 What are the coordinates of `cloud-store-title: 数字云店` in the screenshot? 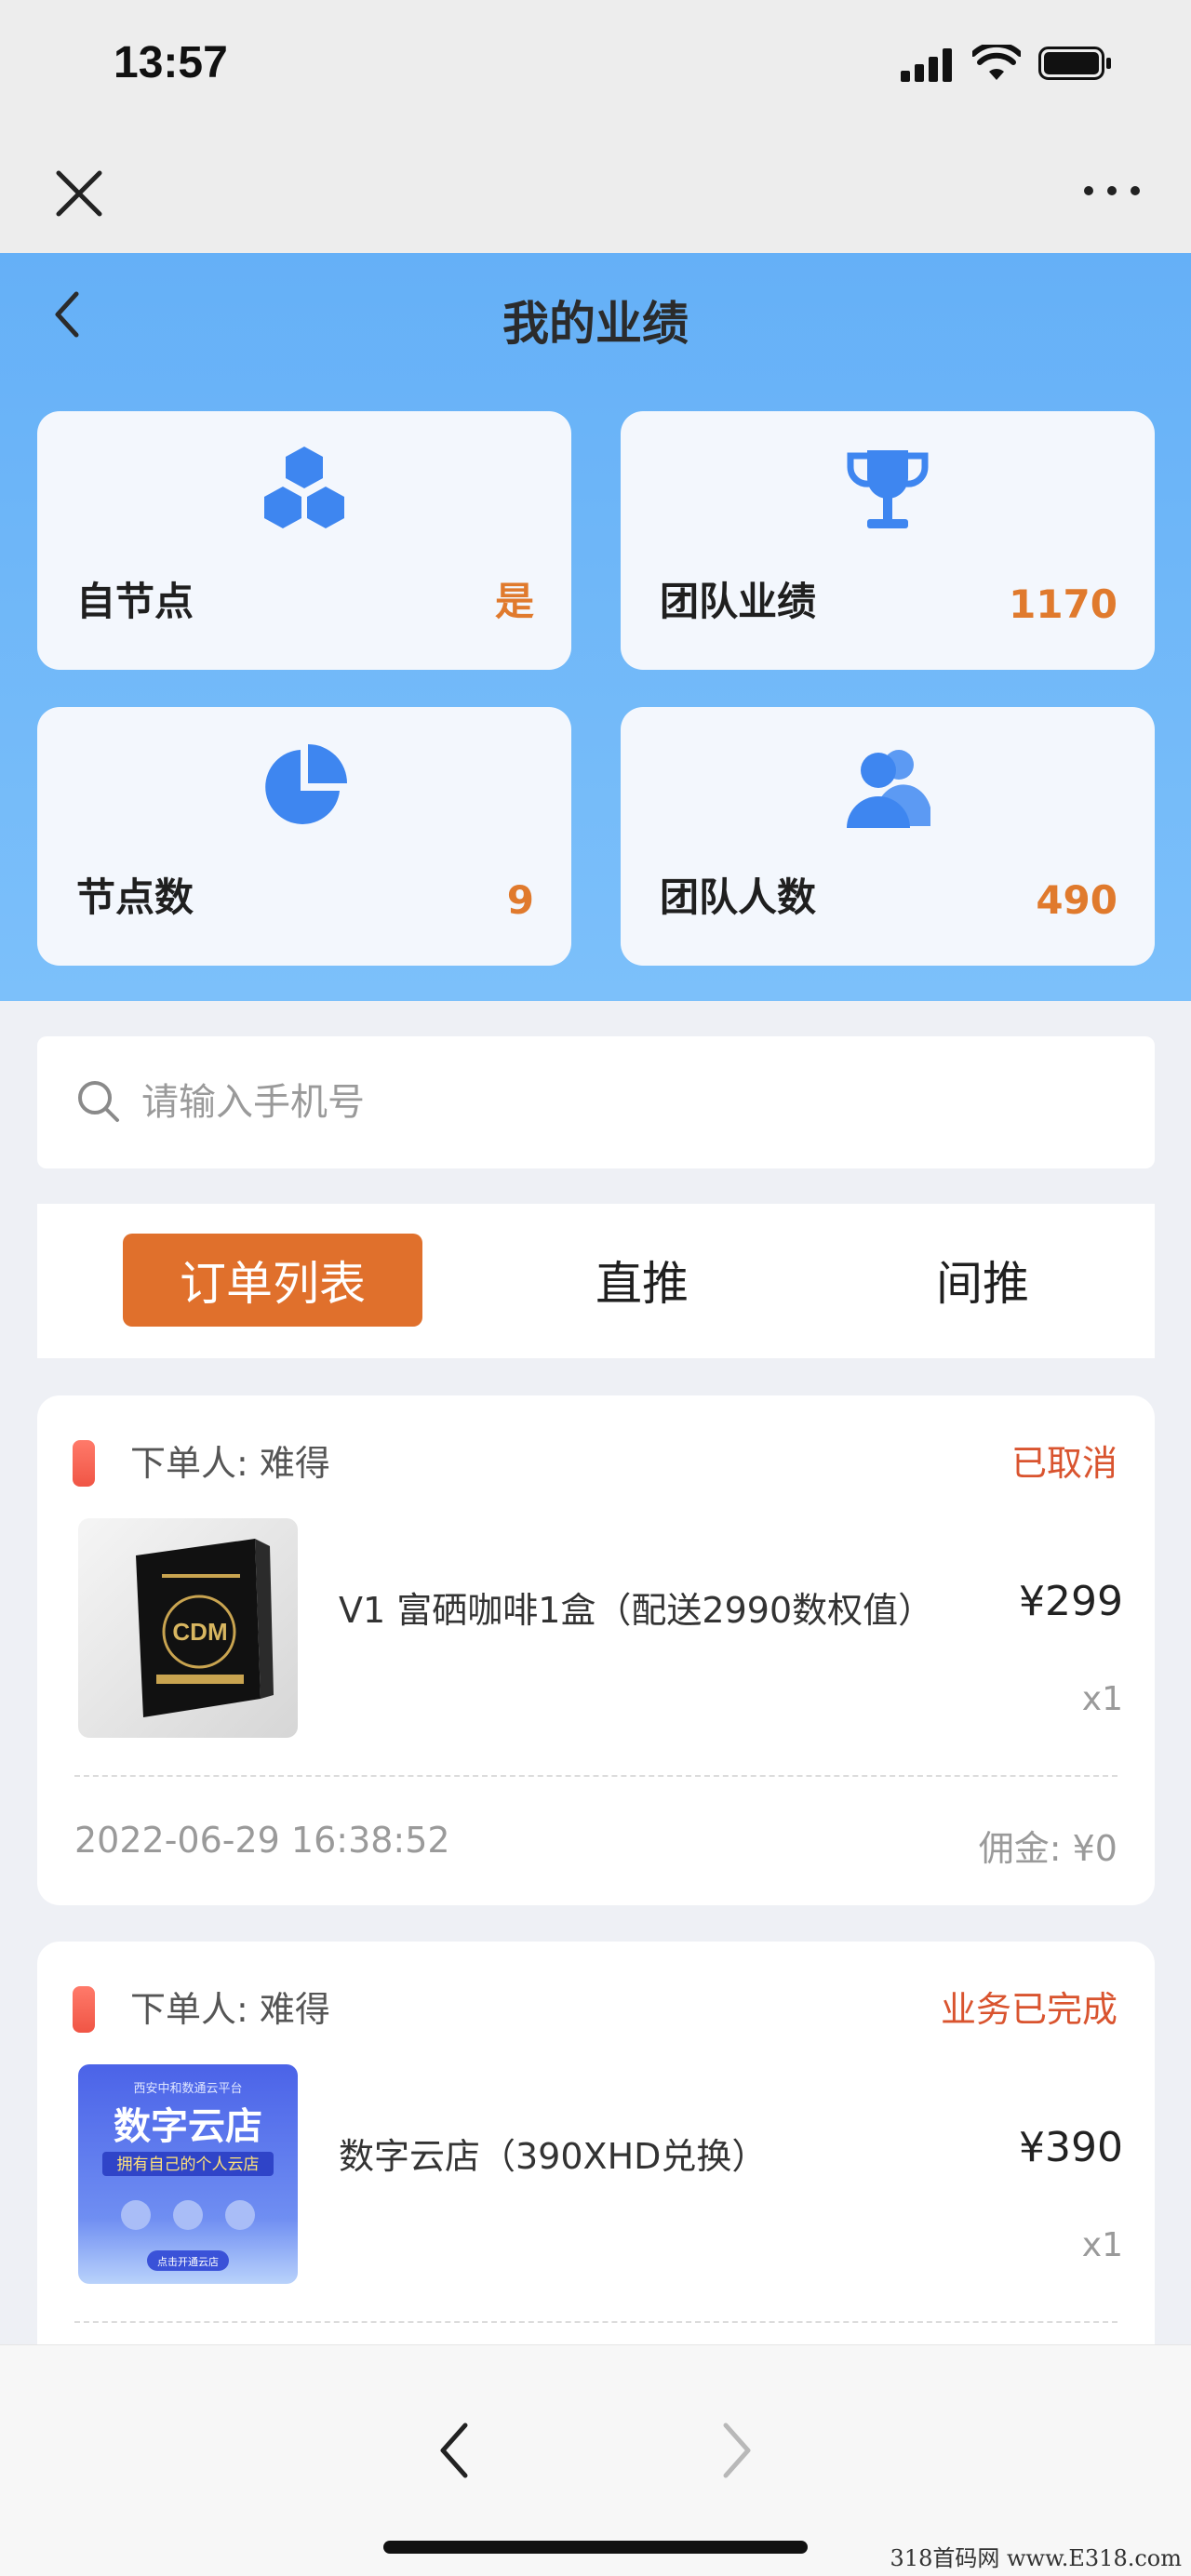 It's located at (188, 2126).